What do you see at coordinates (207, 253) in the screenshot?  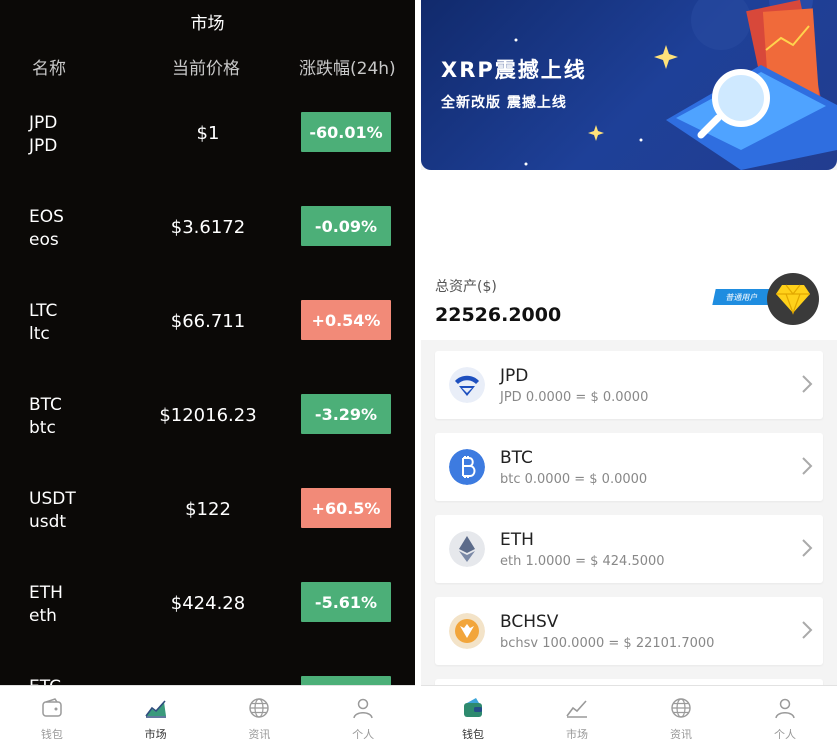 I see `market-row: EOS eos $3.6172 -0.09%` at bounding box center [207, 253].